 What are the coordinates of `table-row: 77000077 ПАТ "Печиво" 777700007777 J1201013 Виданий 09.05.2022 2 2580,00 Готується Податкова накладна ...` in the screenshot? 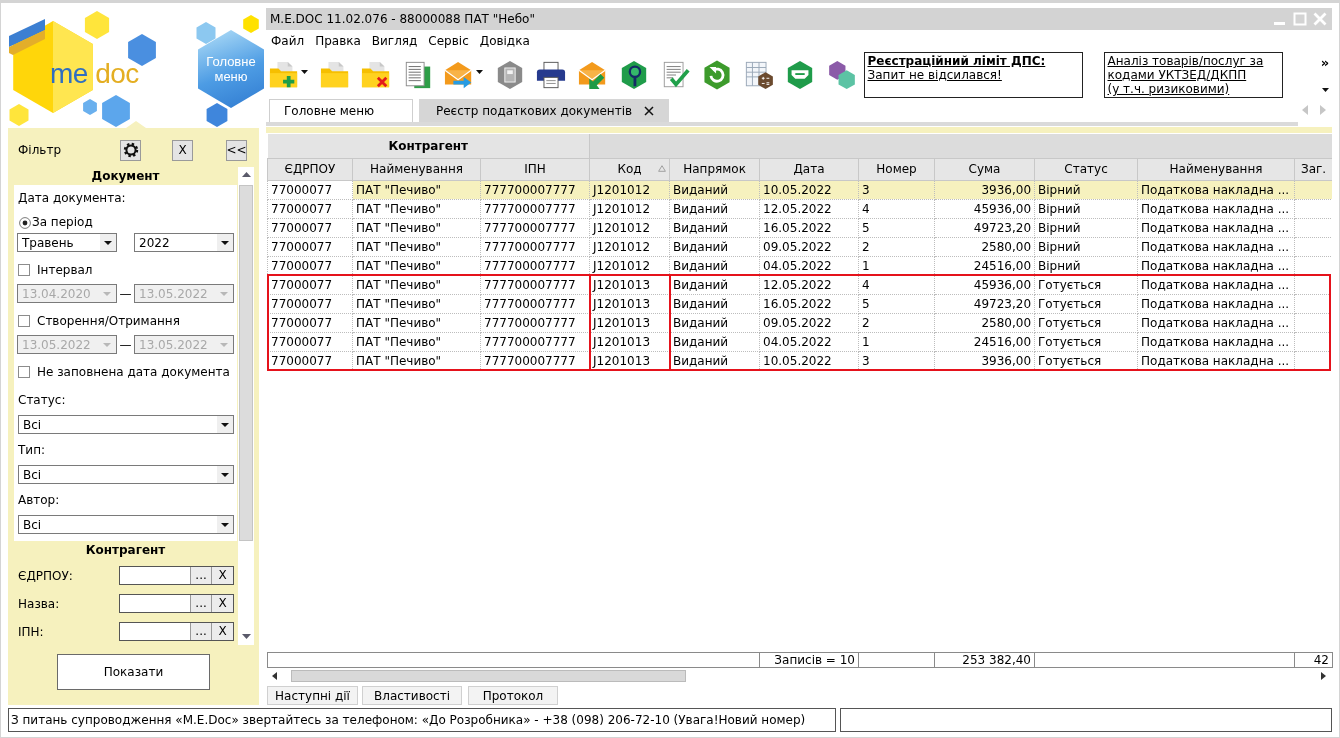 It's located at (799, 322).